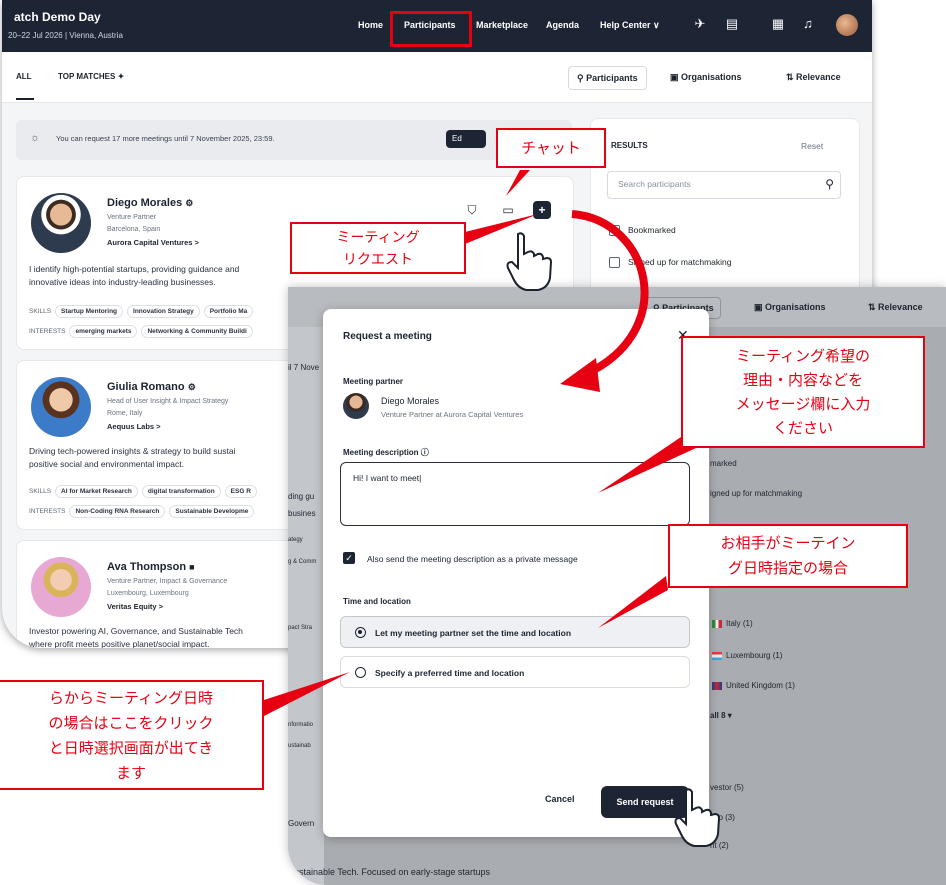  Describe the element at coordinates (580, 375) in the screenshot. I see `curved-arrow-head` at that location.